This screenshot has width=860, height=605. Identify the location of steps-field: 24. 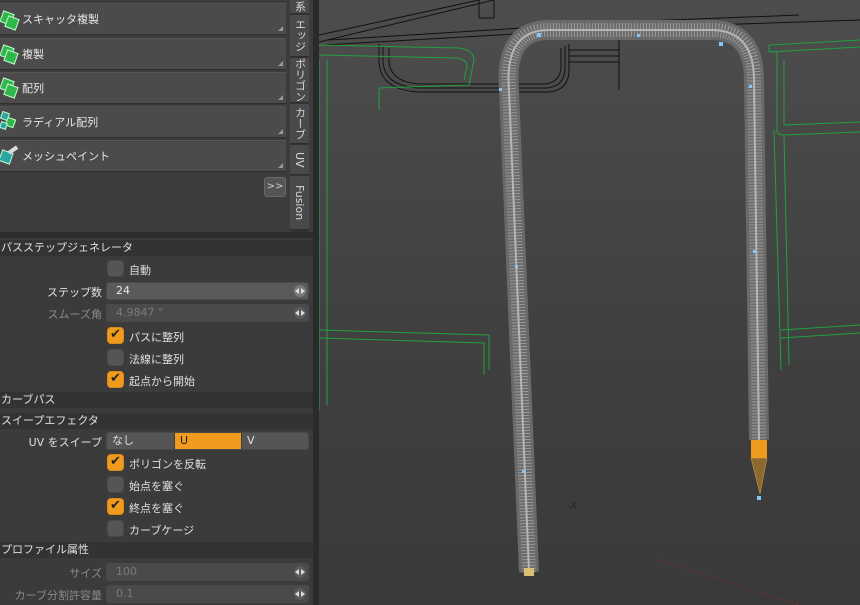
(207, 291).